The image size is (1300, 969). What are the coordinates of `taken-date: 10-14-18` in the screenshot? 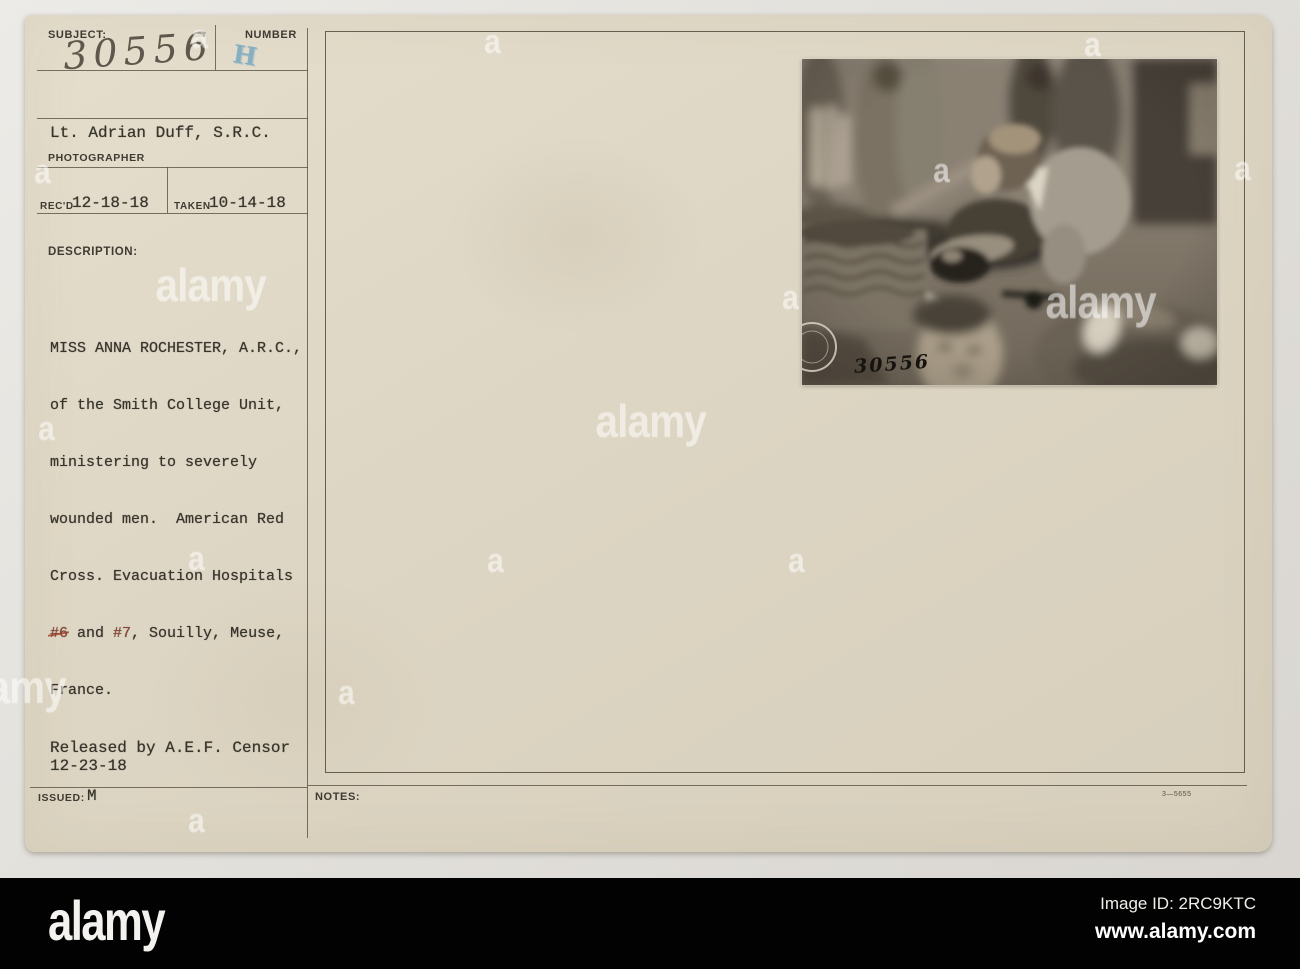 It's located at (247, 203).